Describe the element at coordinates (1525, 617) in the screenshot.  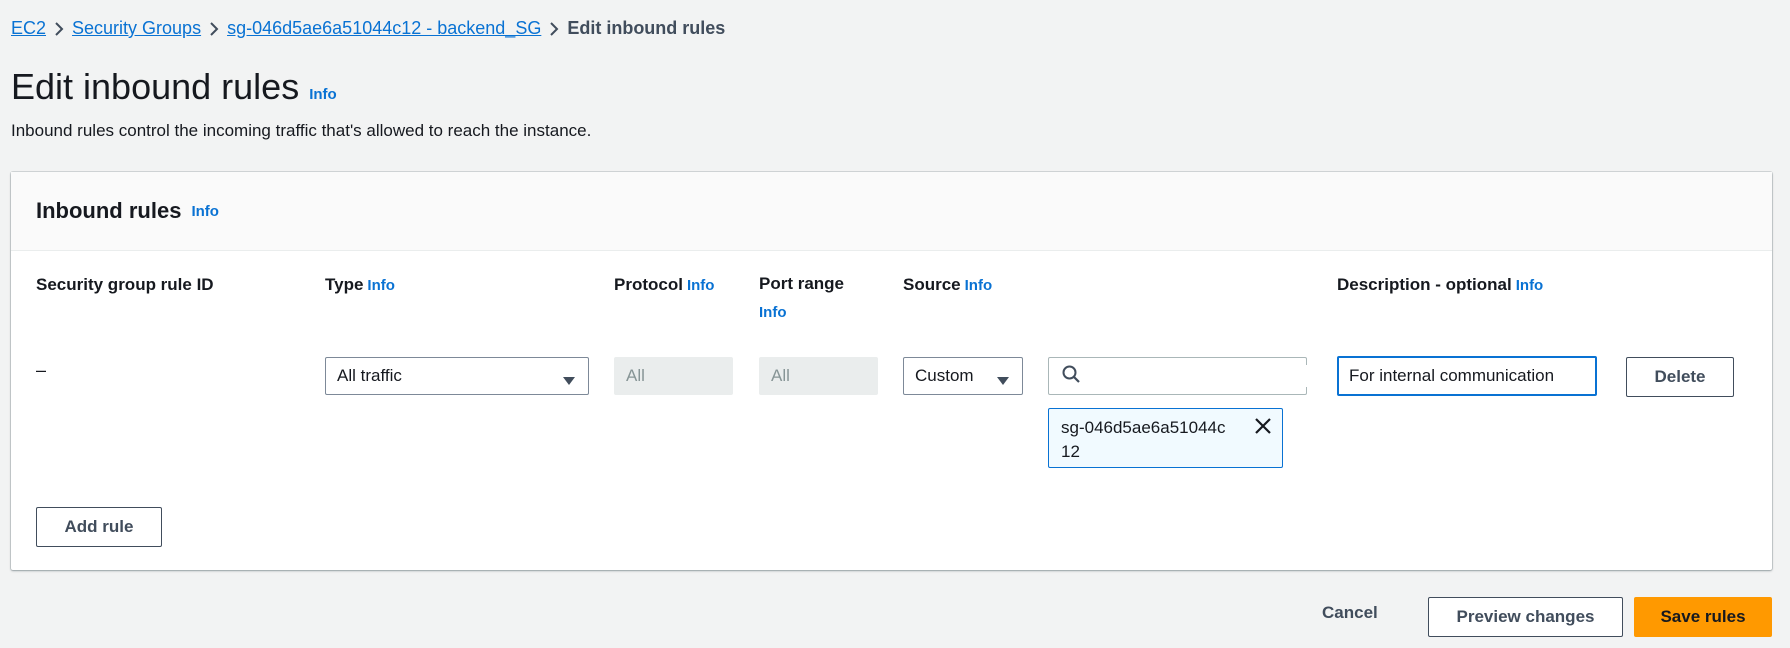
I see `preview-changes-button: Preview changes` at that location.